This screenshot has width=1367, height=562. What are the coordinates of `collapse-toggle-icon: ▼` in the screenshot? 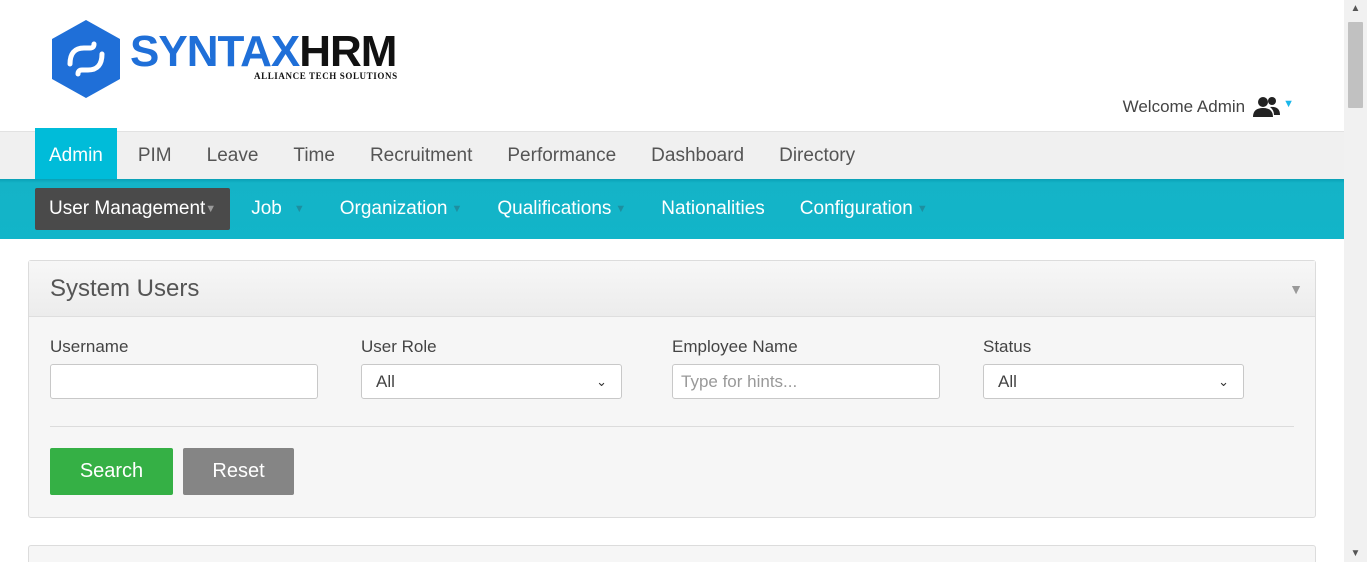 It's located at (1296, 289).